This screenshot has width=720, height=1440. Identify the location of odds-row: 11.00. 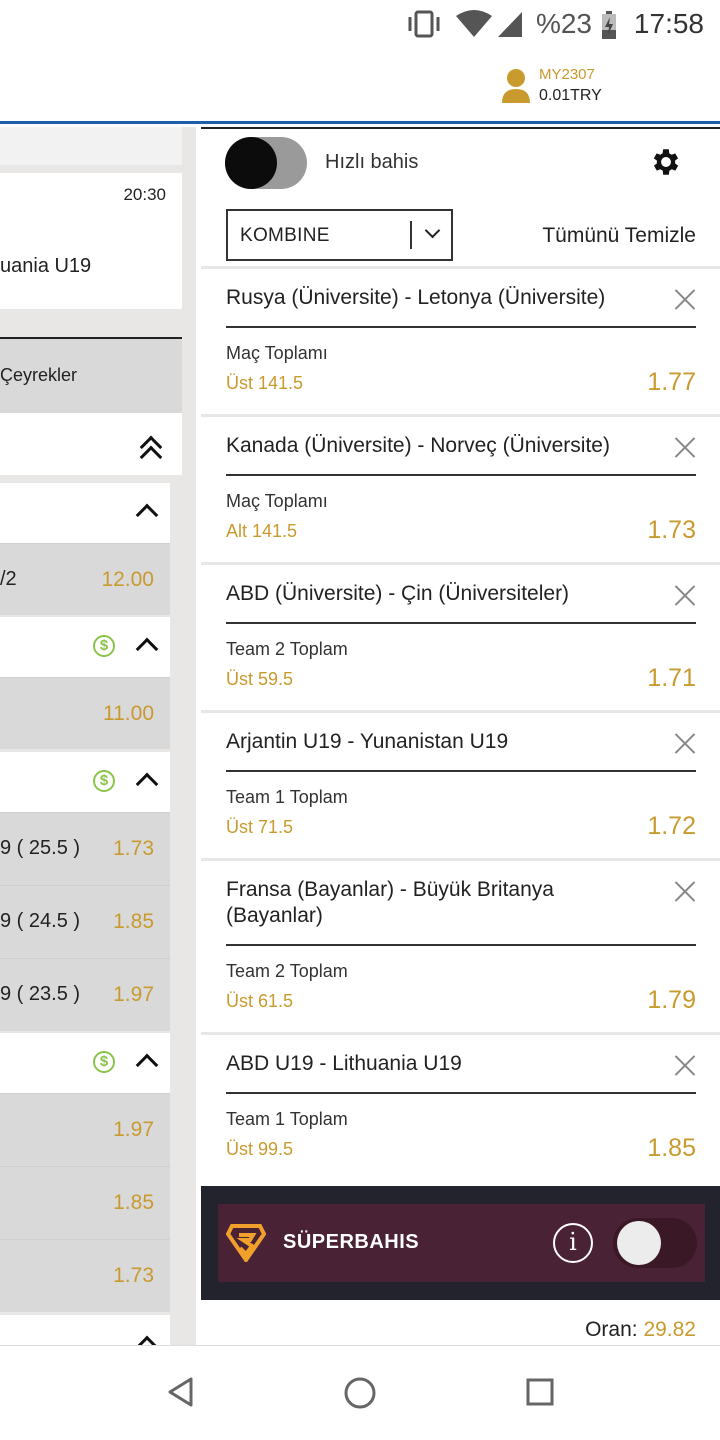
(85, 713).